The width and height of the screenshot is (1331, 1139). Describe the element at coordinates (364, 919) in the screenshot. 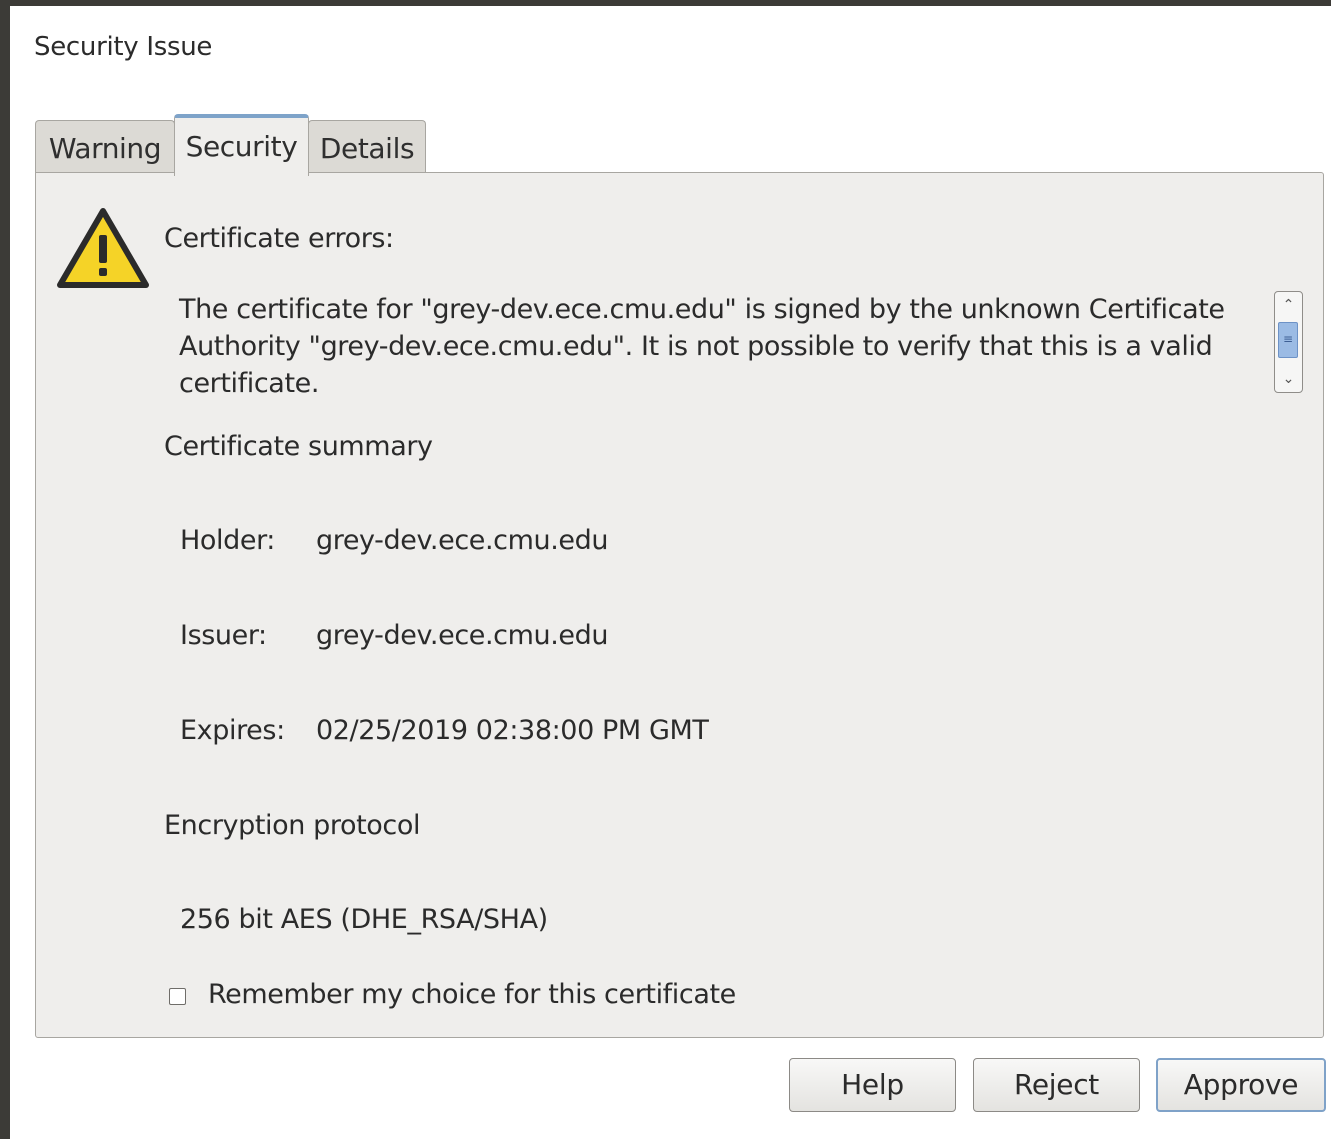

I see `encryption-protocol-value: 256 bit AES (DHE_RSA/SHA)` at that location.